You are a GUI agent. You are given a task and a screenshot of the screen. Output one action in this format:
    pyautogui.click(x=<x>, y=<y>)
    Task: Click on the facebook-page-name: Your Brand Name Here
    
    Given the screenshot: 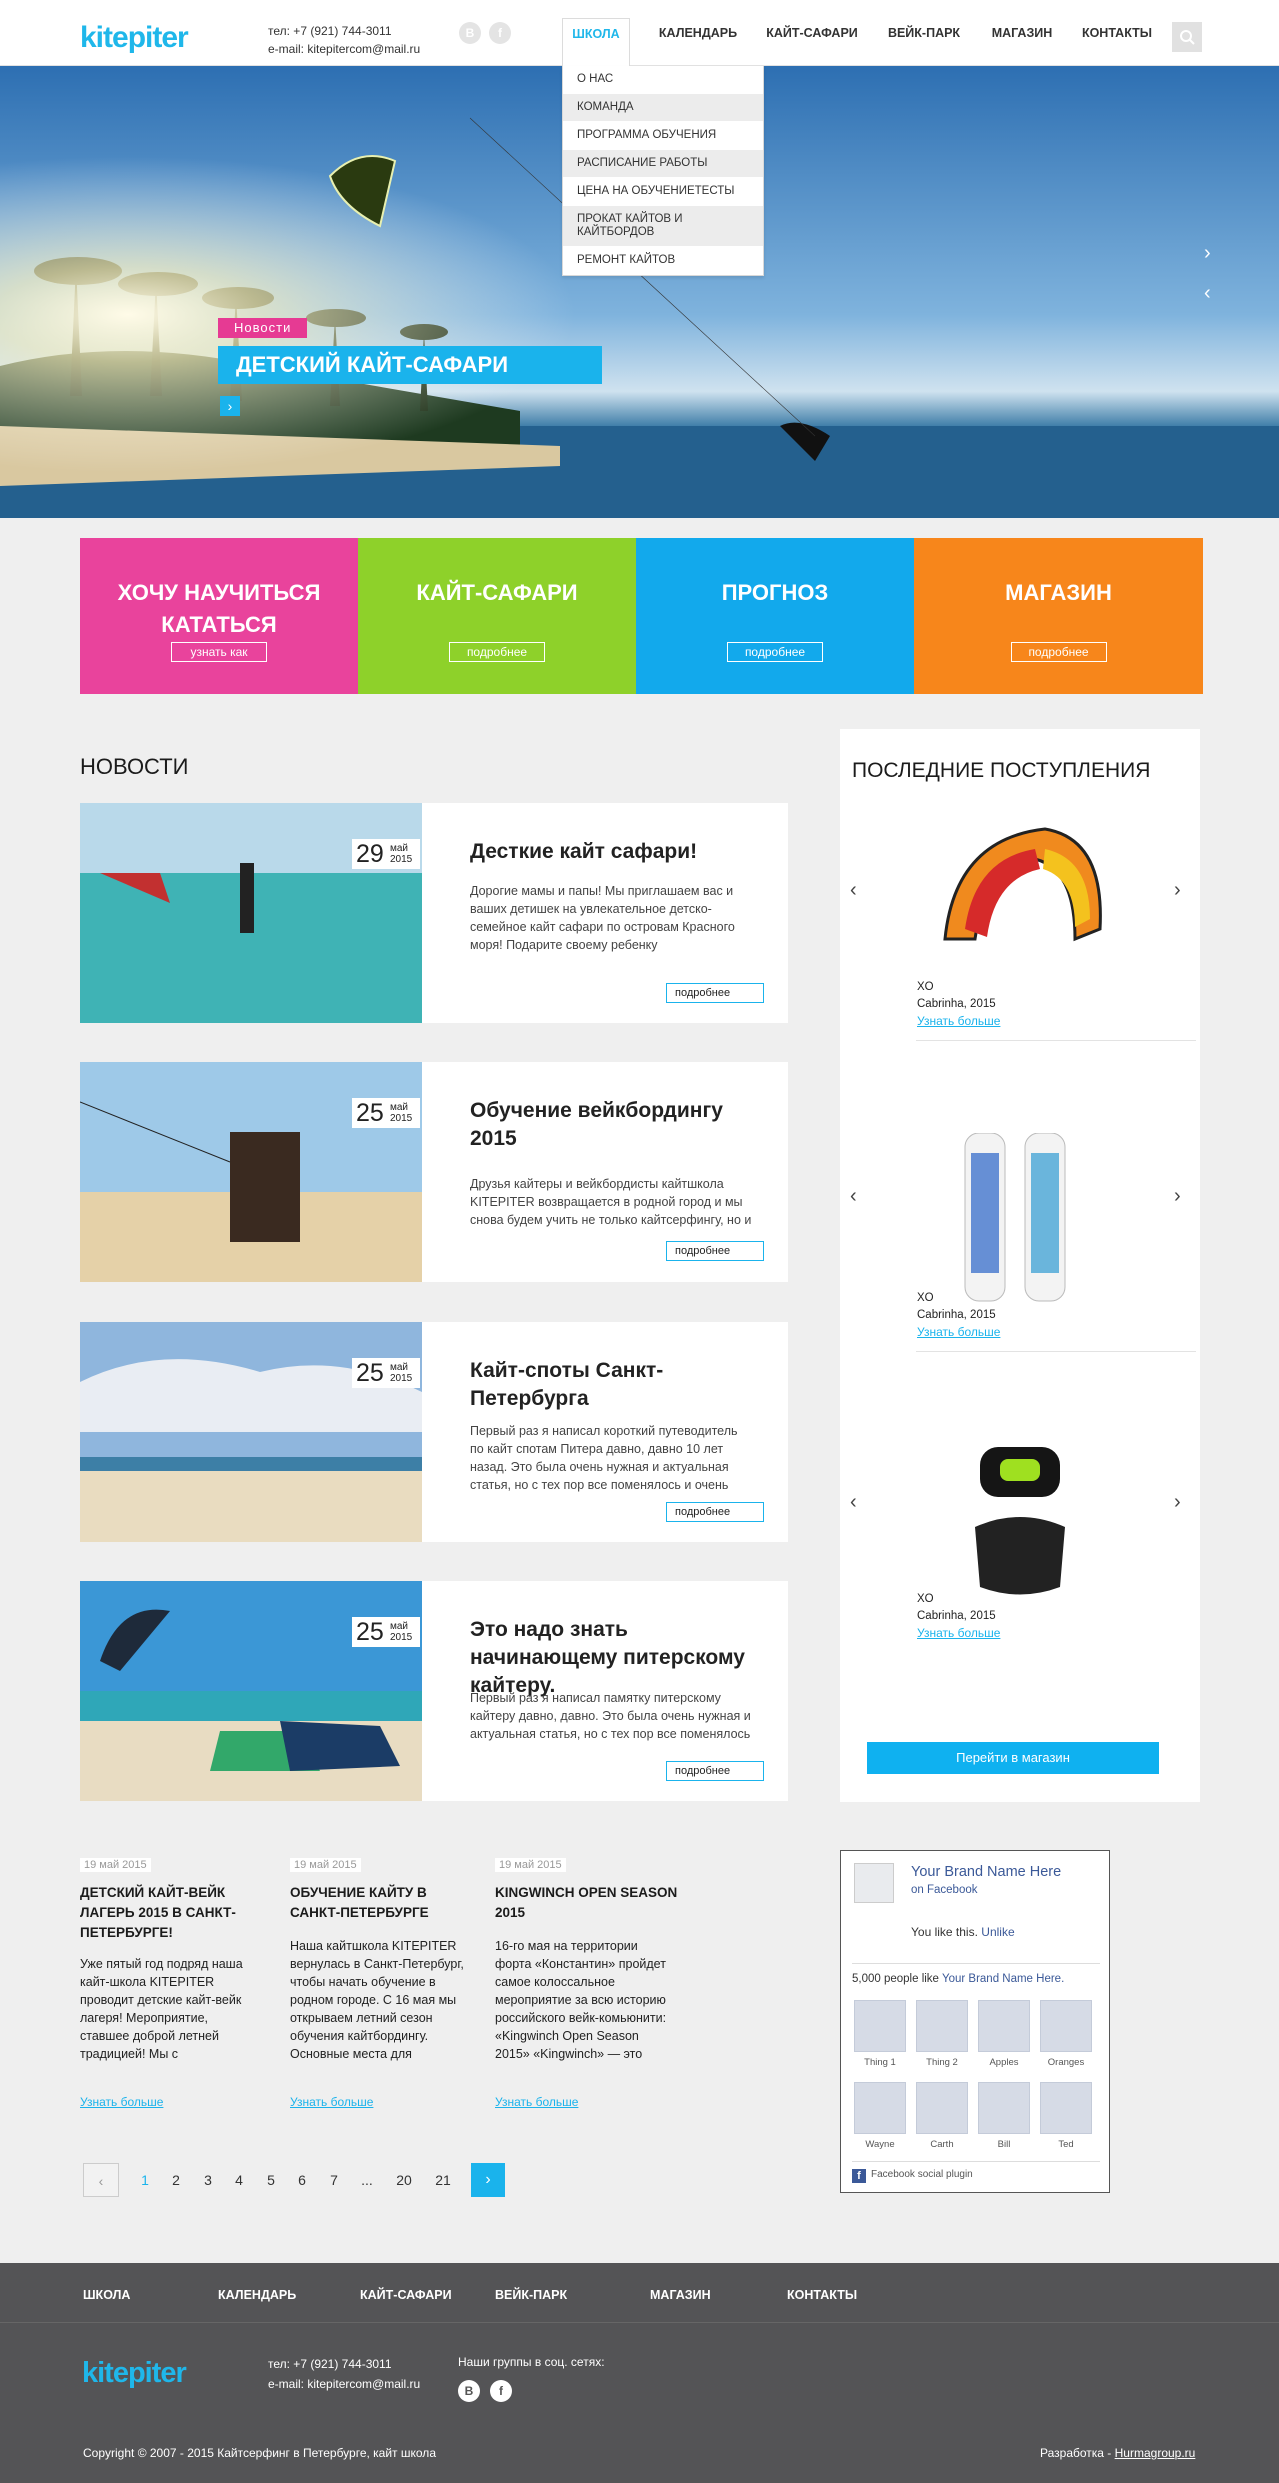 What is the action you would take?
    pyautogui.click(x=986, y=1872)
    